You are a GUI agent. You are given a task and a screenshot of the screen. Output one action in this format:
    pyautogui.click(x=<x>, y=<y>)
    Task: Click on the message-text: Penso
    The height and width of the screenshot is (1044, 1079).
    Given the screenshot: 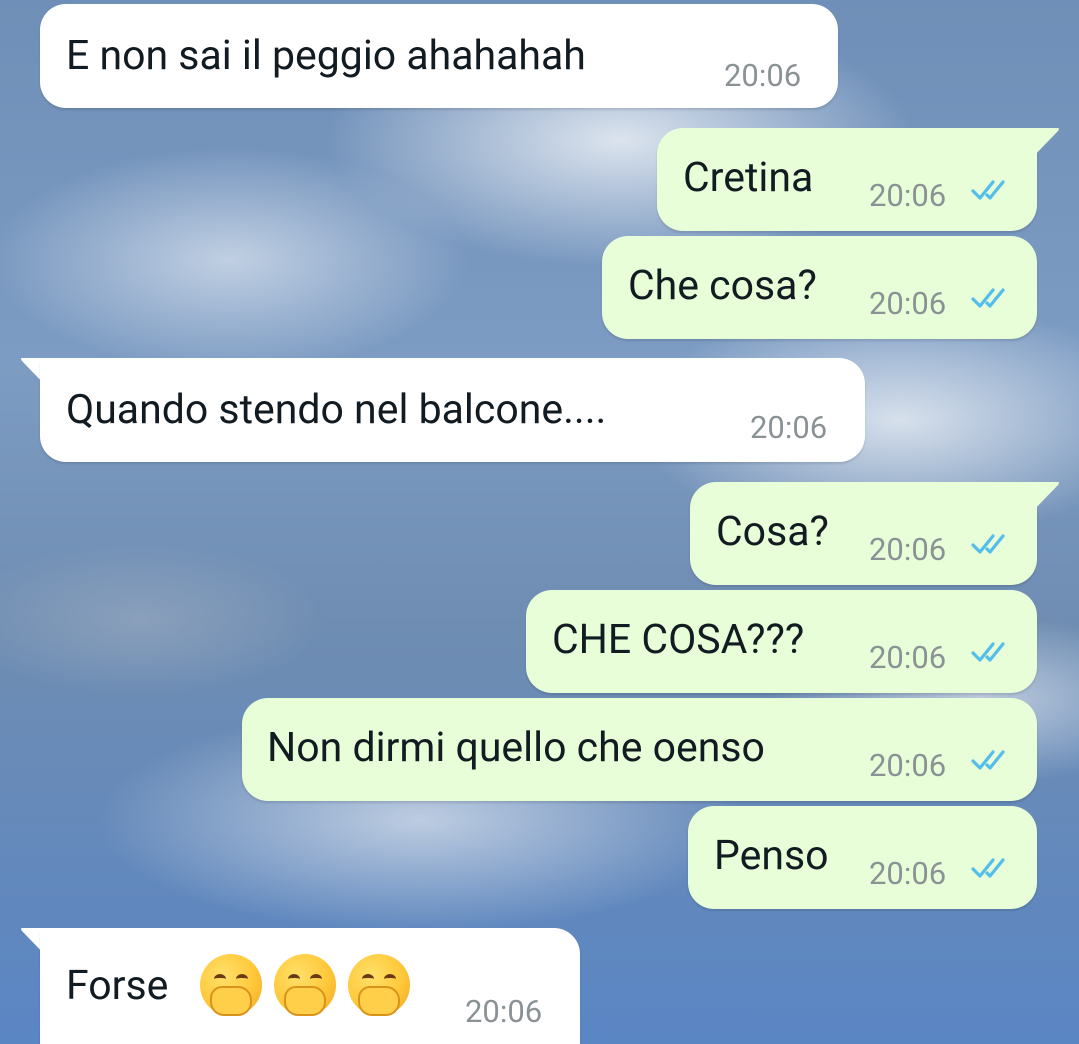 What is the action you would take?
    pyautogui.click(x=771, y=856)
    